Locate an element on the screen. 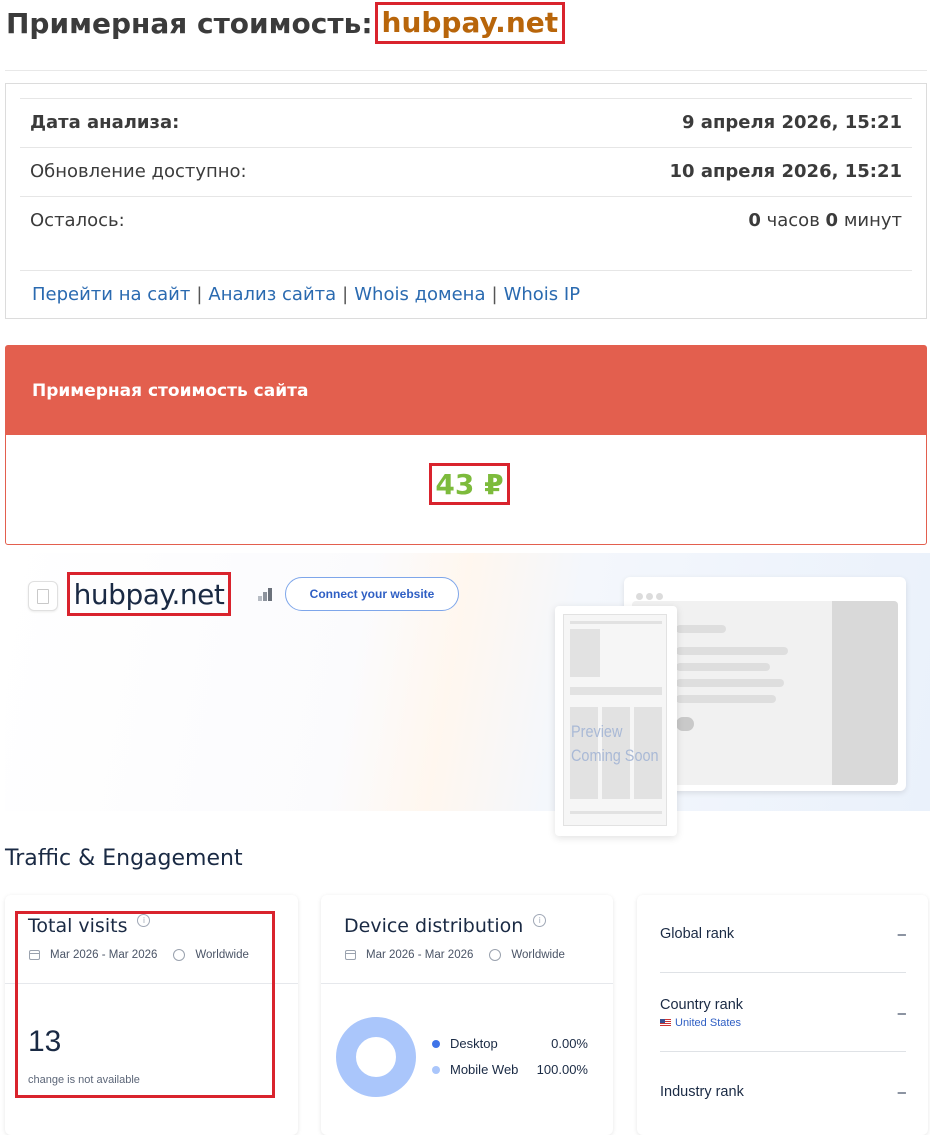 The height and width of the screenshot is (1135, 930). time-left-label: Осталось: is located at coordinates (77, 220).